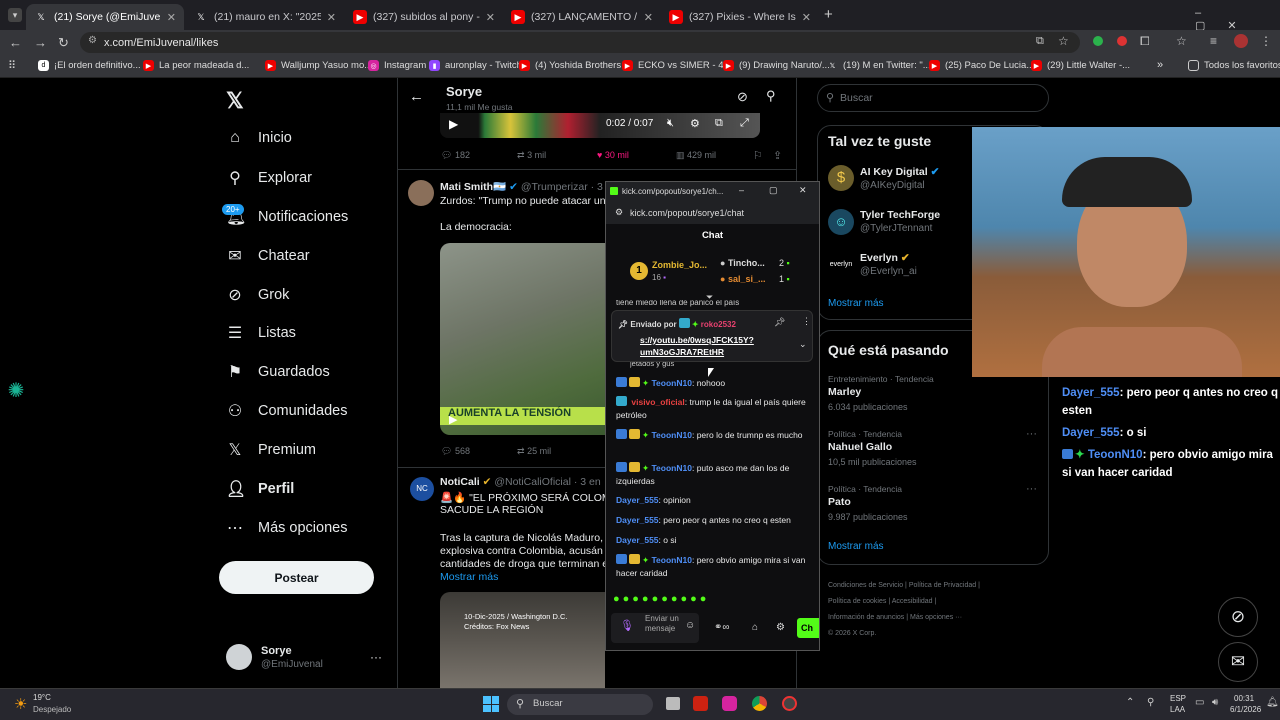 Image resolution: width=1280 pixels, height=720 pixels. I want to click on nav-listas: ☰ Listas, so click(261, 333).